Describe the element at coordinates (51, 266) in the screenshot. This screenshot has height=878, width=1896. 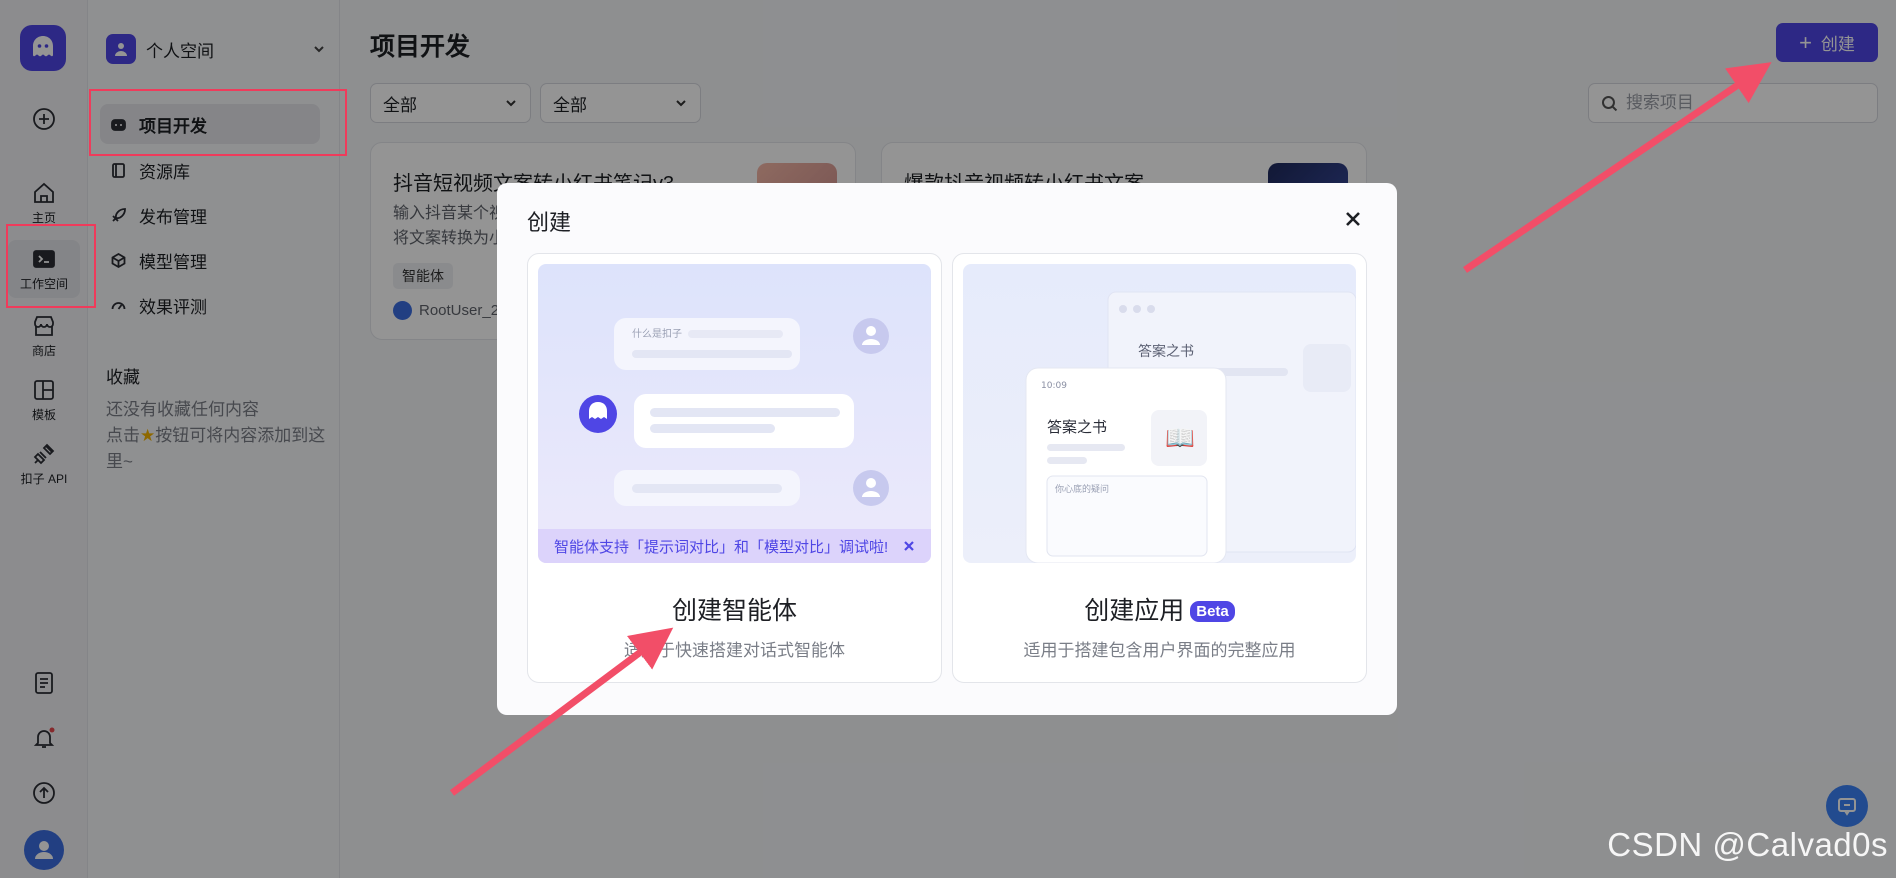
I see `highlight-box-workspace` at that location.